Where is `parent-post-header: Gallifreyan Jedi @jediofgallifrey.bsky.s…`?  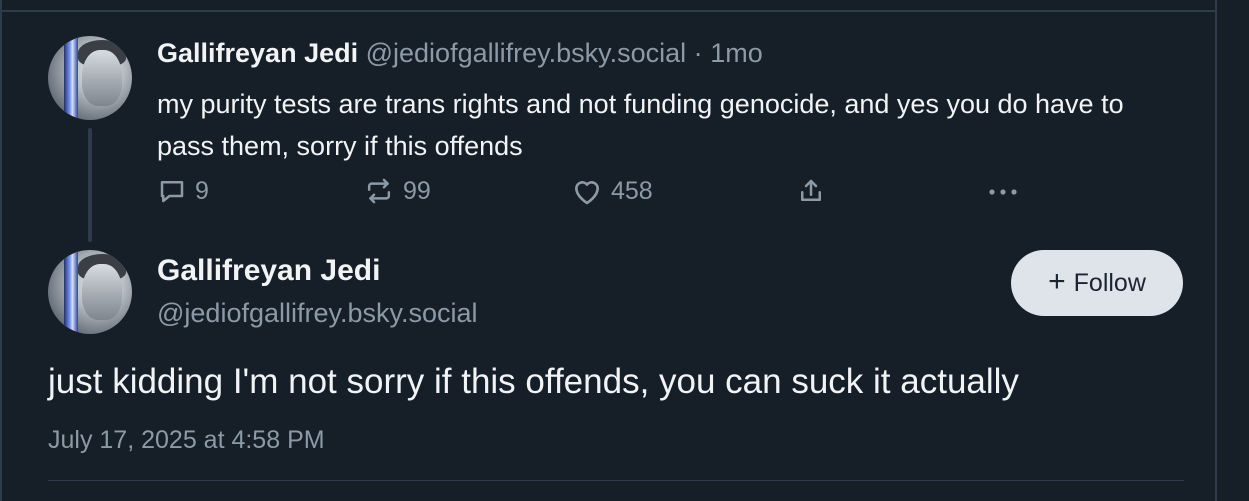
parent-post-header: Gallifreyan Jedi @jediofgallifrey.bsky.s… is located at coordinates (460, 53).